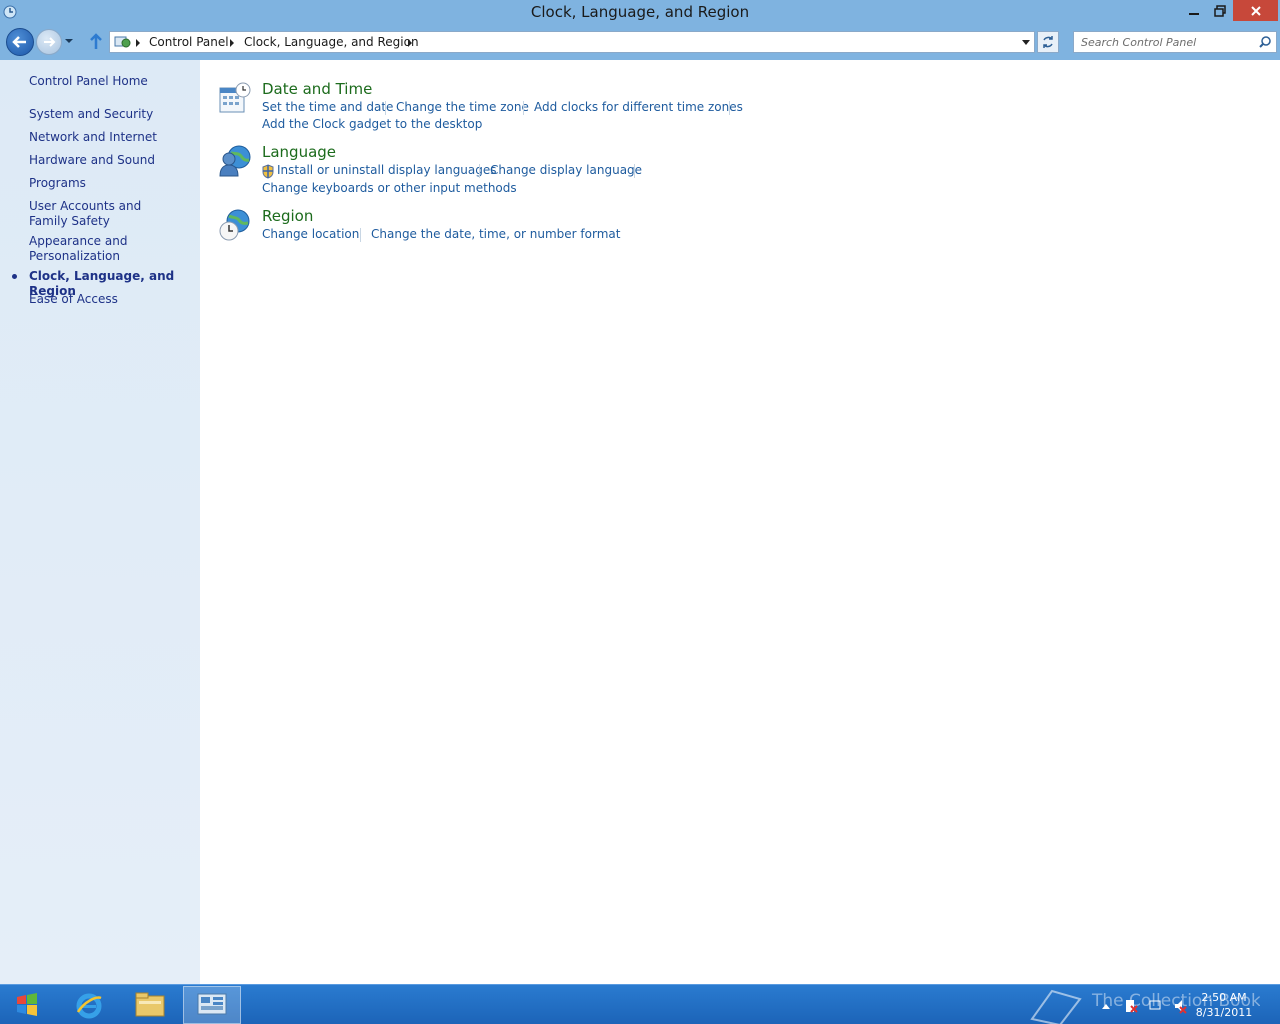  What do you see at coordinates (111, 160) in the screenshot?
I see `sidebar-item-hardware-and-sound: Hardware and Sound` at bounding box center [111, 160].